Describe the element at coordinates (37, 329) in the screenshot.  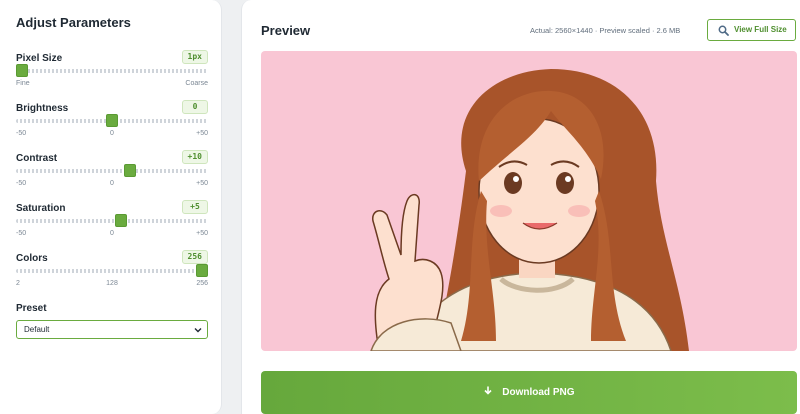
I see `preset-value: Default` at that location.